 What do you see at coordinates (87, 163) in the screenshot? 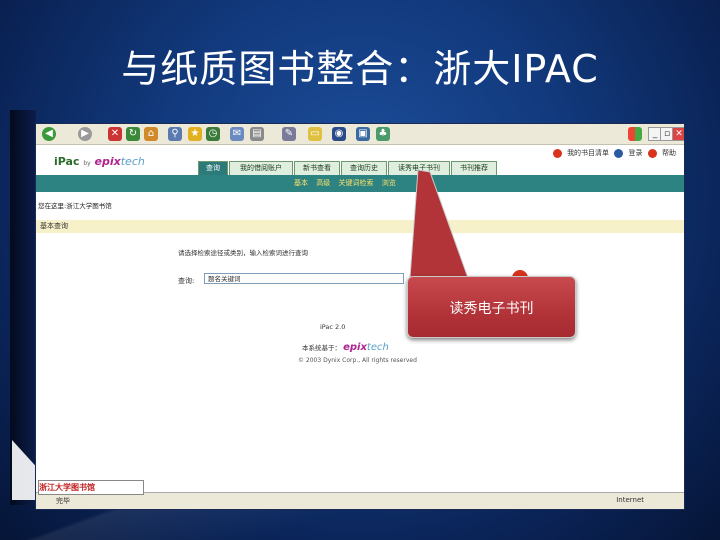
I see `logo-by: by` at bounding box center [87, 163].